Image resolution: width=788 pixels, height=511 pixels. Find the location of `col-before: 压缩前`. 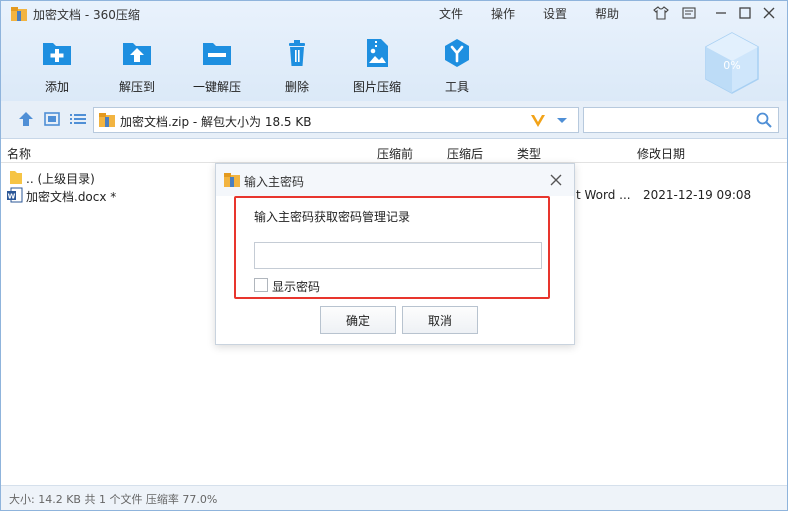

col-before: 压缩前 is located at coordinates (395, 153).